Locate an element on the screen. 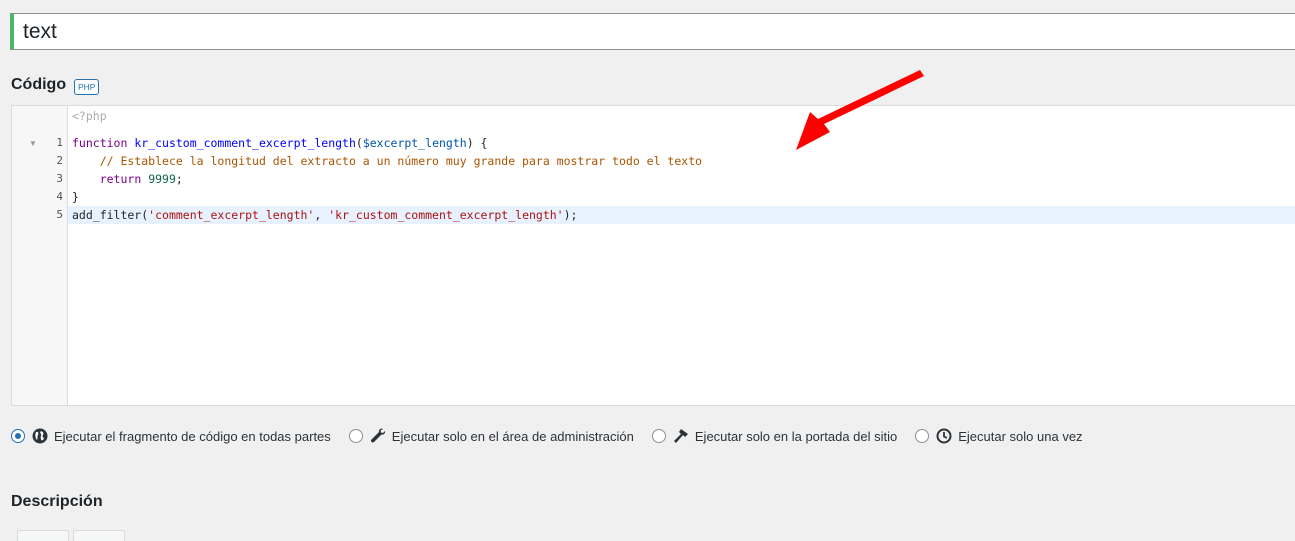 The image size is (1295, 541). line-number: 5 is located at coordinates (59, 214).